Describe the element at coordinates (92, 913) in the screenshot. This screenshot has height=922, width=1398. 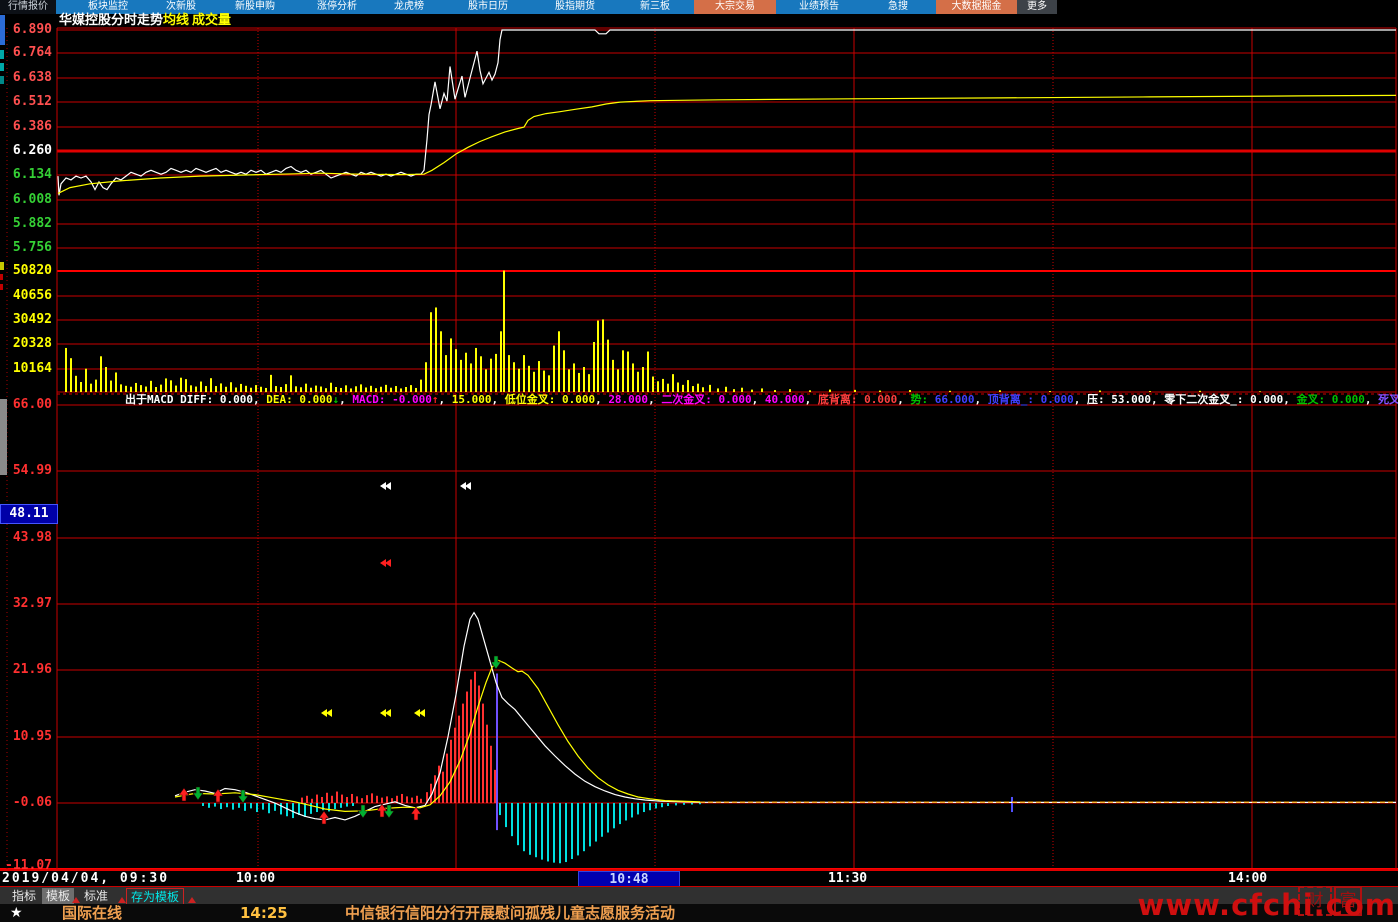
I see `news-source: 国际在线` at that location.